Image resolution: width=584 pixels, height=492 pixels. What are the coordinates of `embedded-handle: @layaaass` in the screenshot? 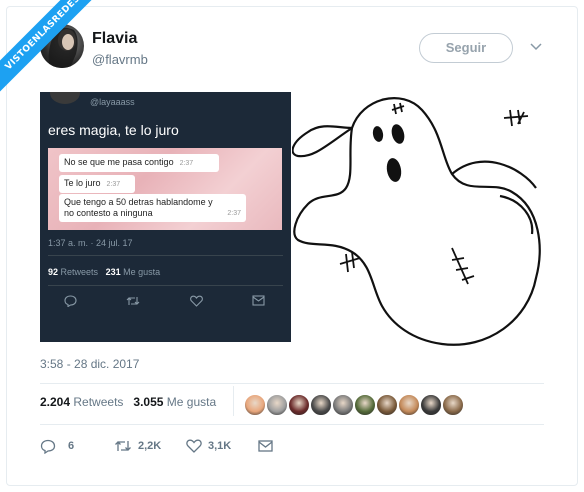 It's located at (112, 102).